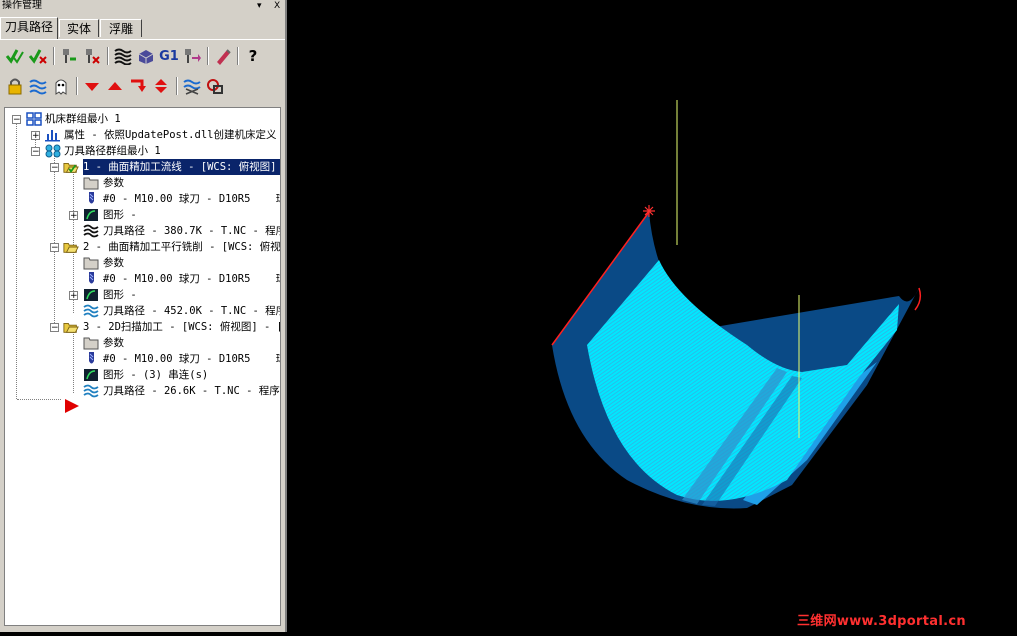 Image resolution: width=1017 pixels, height=636 pixels. I want to click on up-down-arrow-icon, so click(161, 86).